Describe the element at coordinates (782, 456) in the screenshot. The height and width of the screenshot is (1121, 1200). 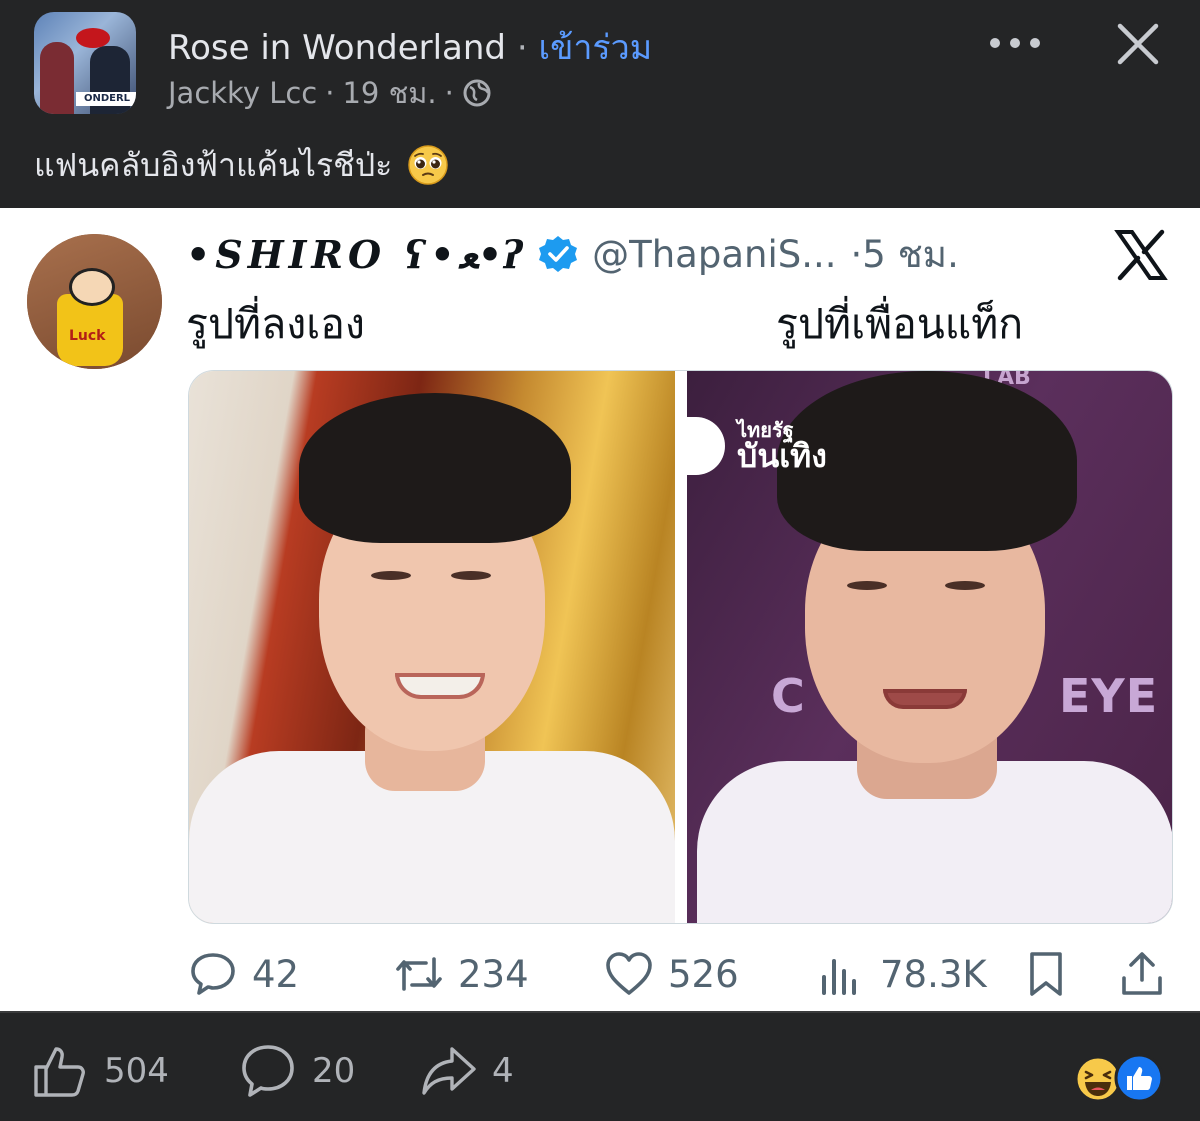
I see `thairath-logo-big: บันเทิง` at that location.